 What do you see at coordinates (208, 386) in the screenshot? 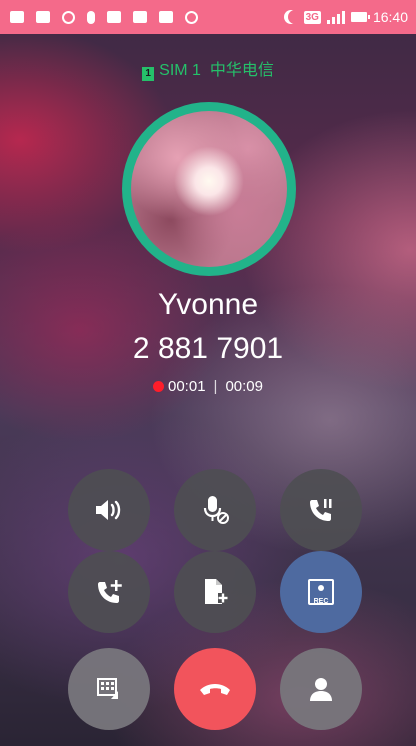
I see `call-timers: 00:01 | 00:09` at bounding box center [208, 386].